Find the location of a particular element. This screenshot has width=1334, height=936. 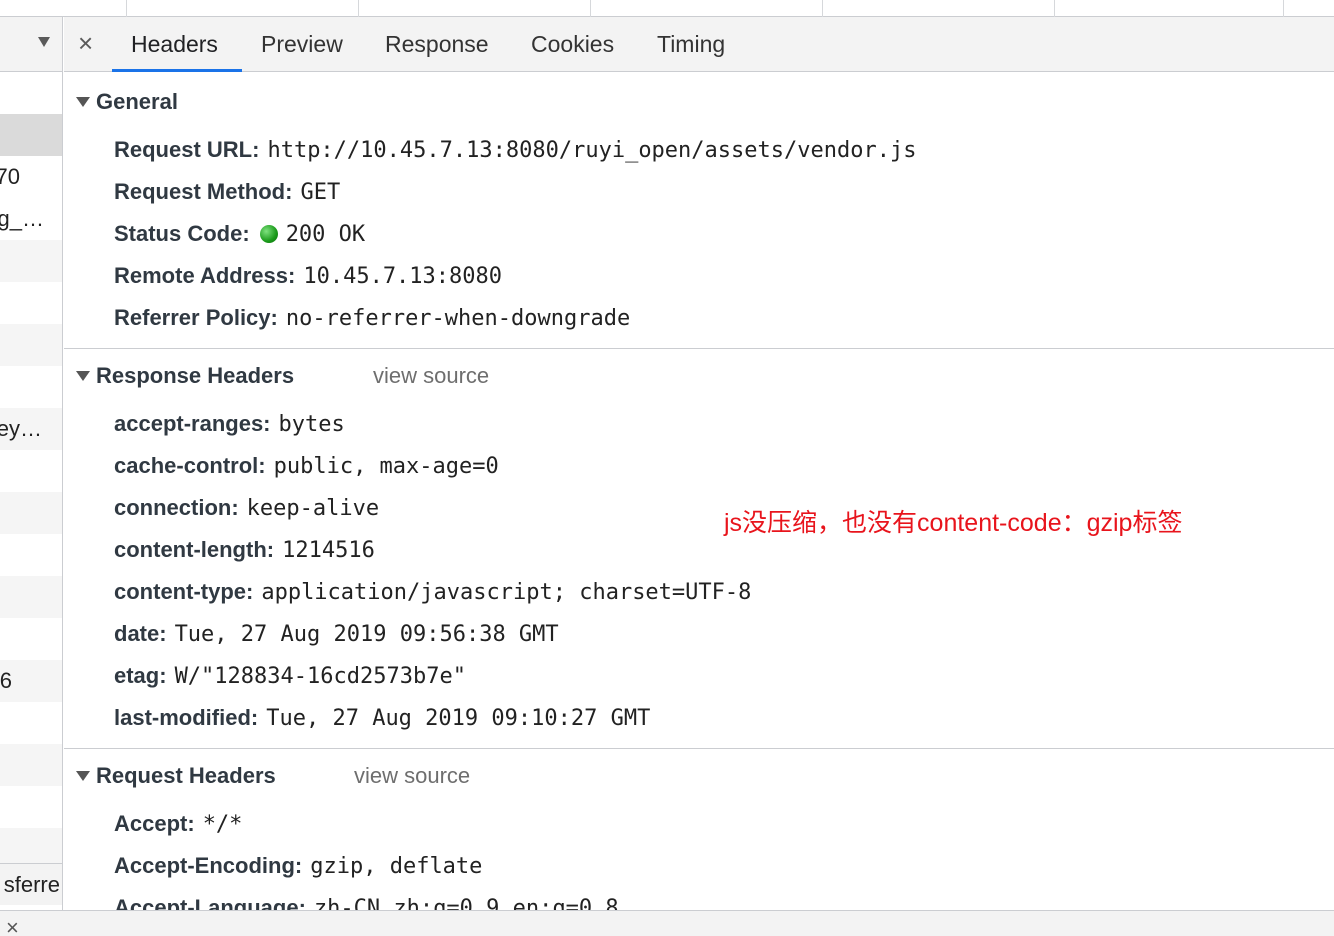

header-key: Referrer Policy: is located at coordinates (196, 317).